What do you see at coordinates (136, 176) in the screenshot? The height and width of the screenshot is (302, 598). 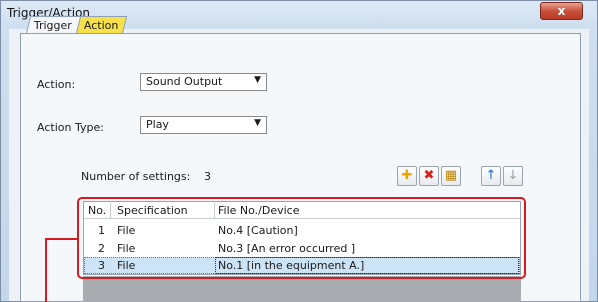 I see `settings-count-label: Number of settings:` at bounding box center [136, 176].